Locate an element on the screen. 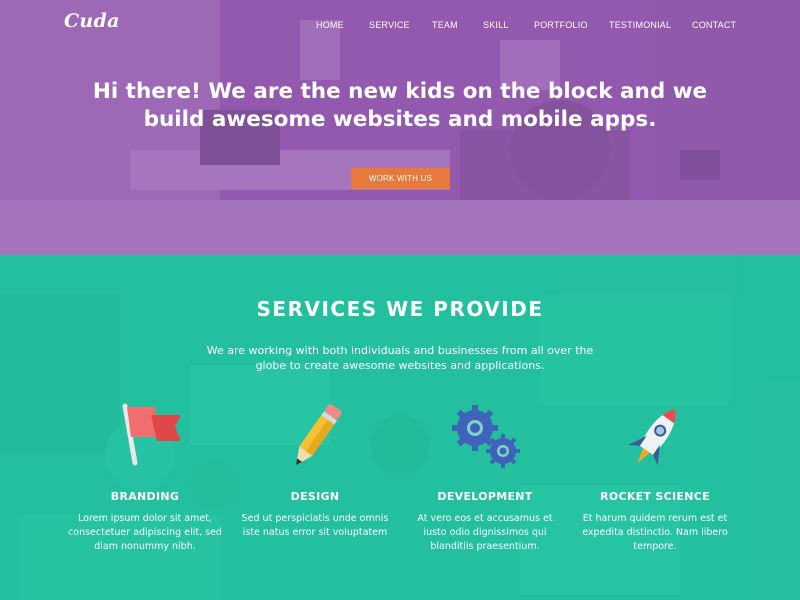 This screenshot has width=800, height=600. service-name: DESIGN is located at coordinates (315, 496).